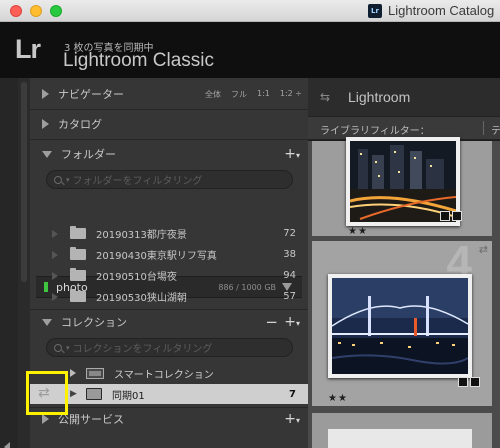  I want to click on collection-item-selected: ▶ 同期01 7, so click(169, 394).